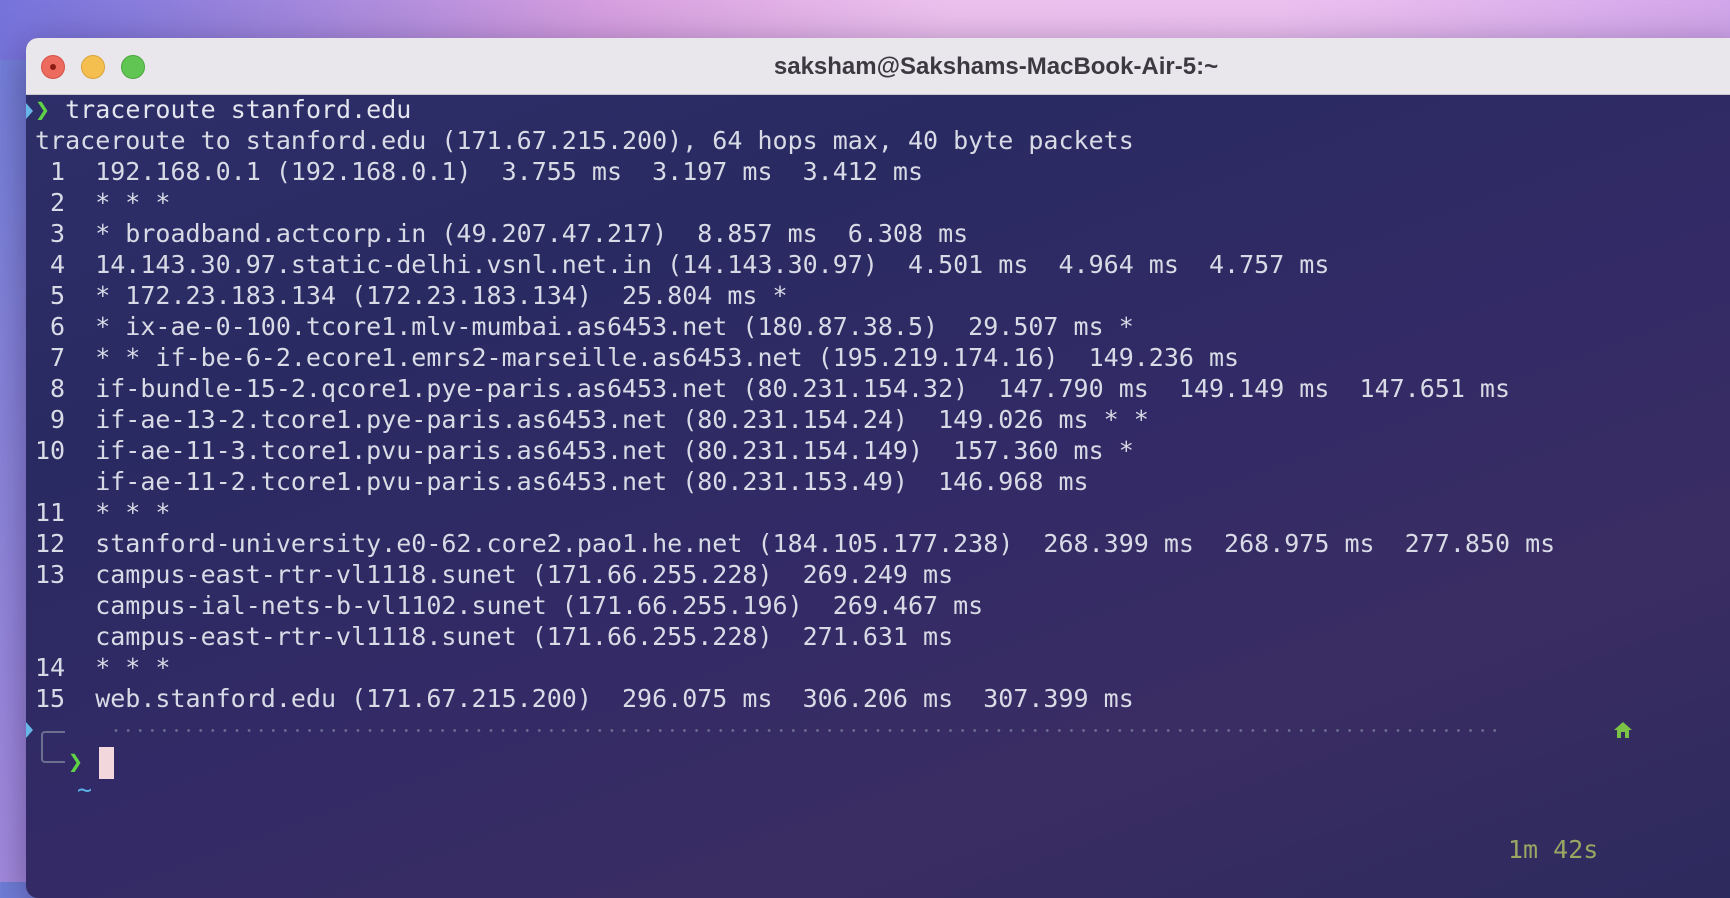  Describe the element at coordinates (996, 66) in the screenshot. I see `window-title: saksham@Sakshams-MacBook-Air-5:~` at that location.